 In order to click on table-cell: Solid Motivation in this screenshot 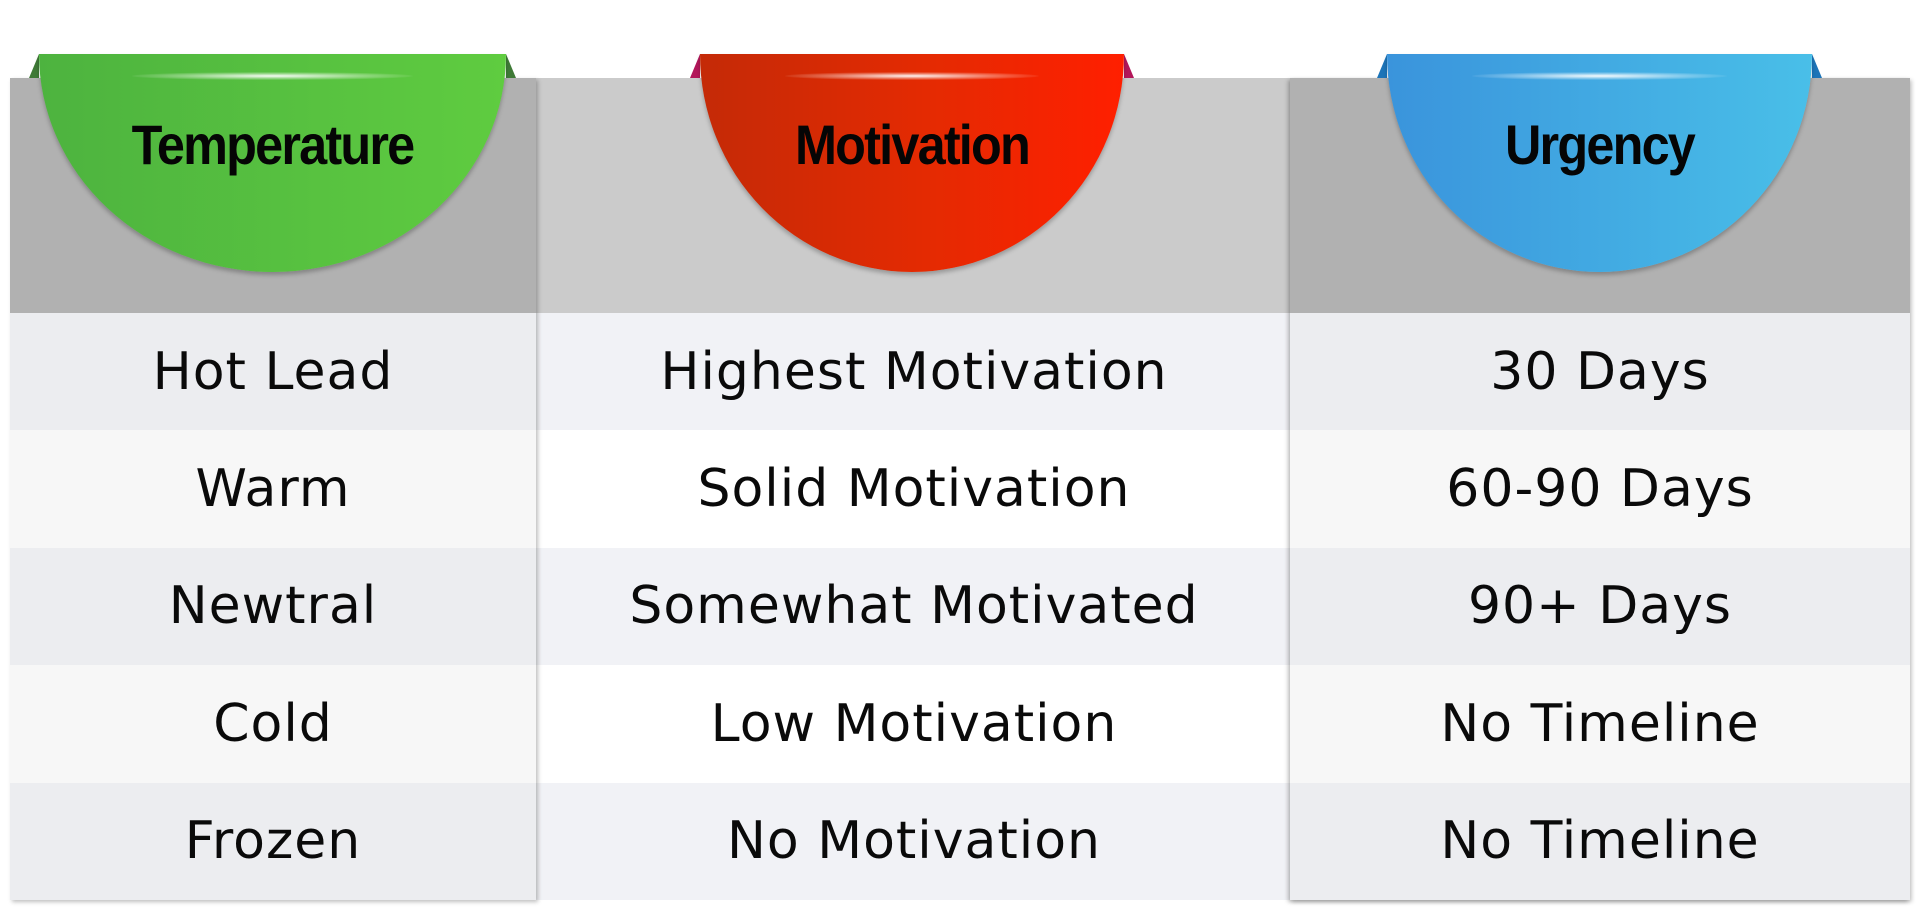, I will do `click(913, 489)`.